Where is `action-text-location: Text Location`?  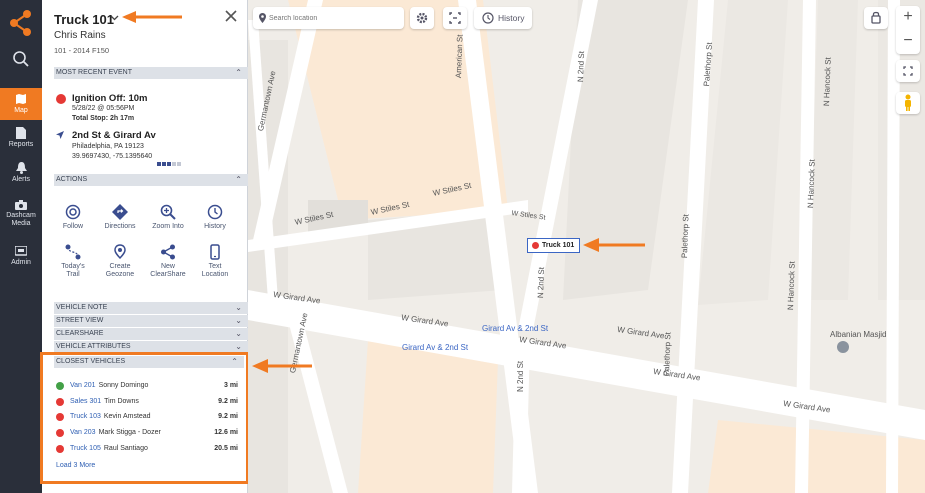 action-text-location: Text Location is located at coordinates (215, 261).